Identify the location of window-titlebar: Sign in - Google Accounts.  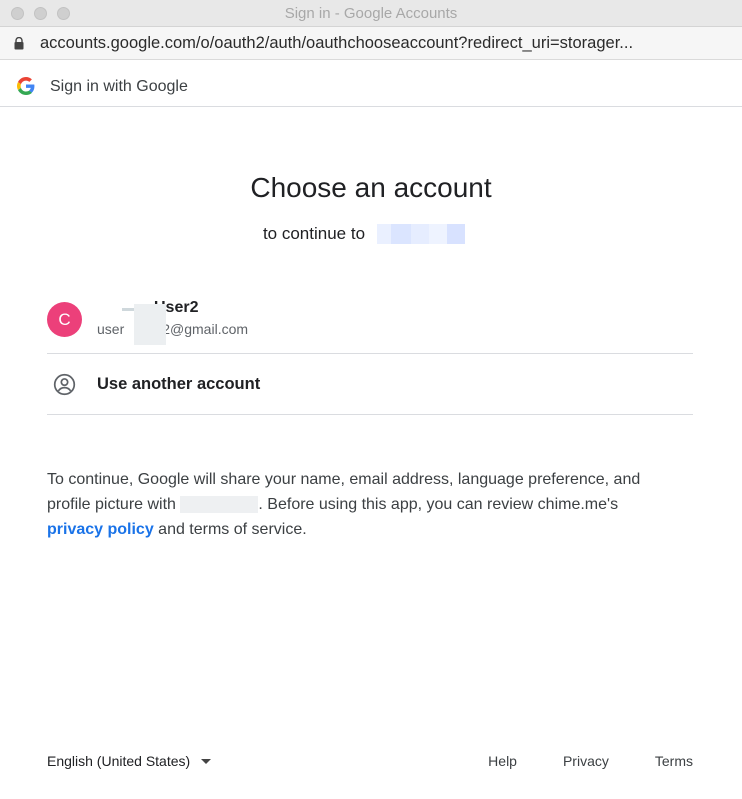
(371, 13).